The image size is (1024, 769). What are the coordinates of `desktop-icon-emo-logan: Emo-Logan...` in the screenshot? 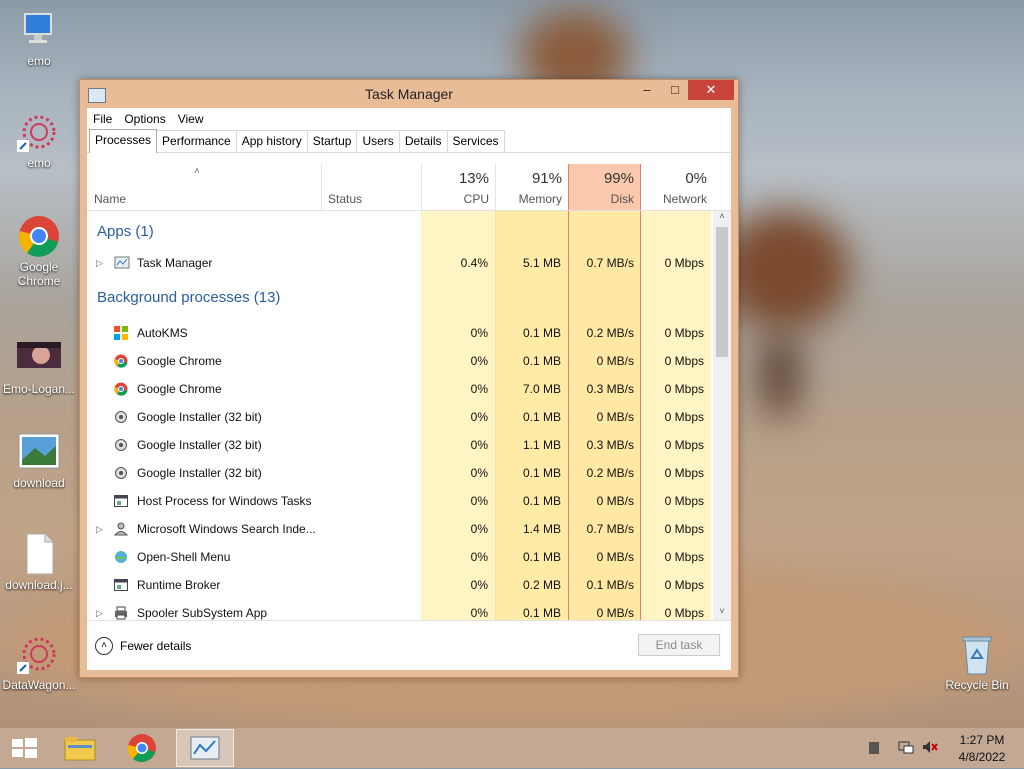 It's located at (39, 366).